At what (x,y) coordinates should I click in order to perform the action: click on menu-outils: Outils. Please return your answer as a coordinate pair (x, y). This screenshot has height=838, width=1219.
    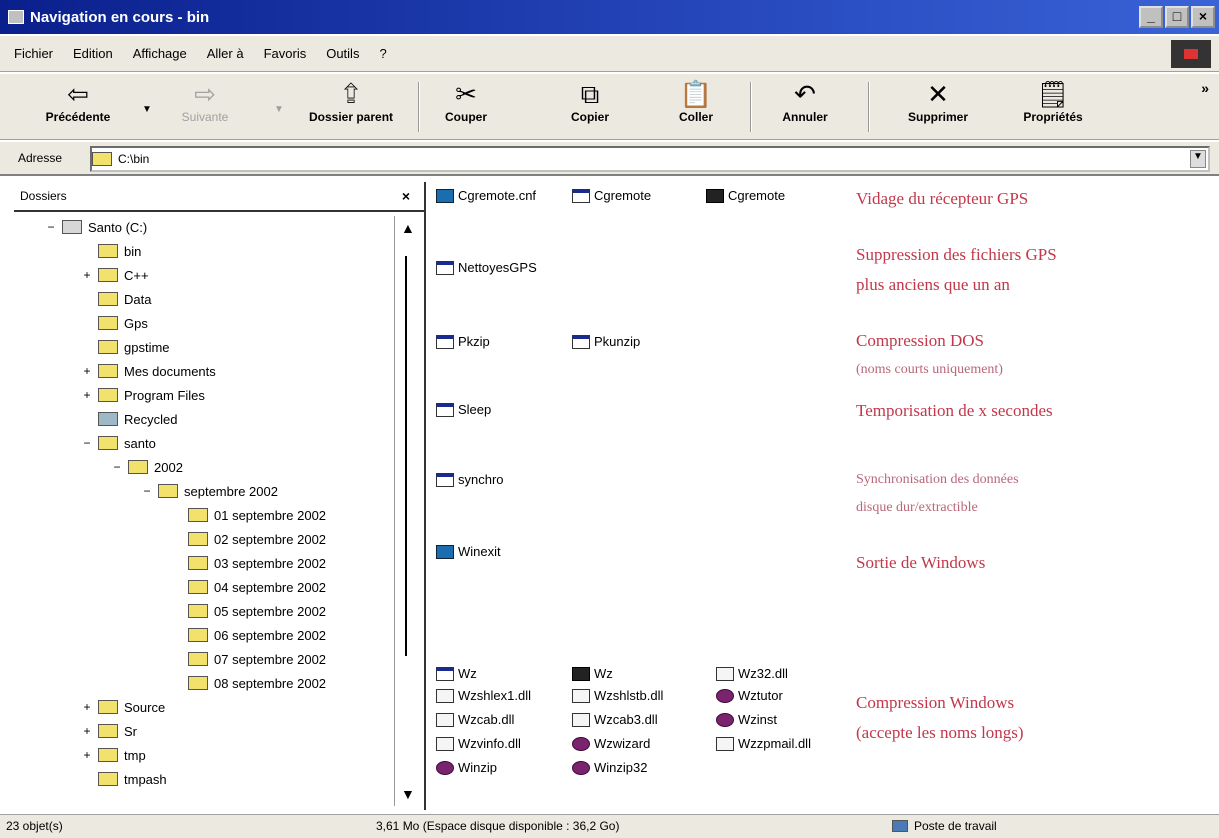
    Looking at the image, I should click on (342, 53).